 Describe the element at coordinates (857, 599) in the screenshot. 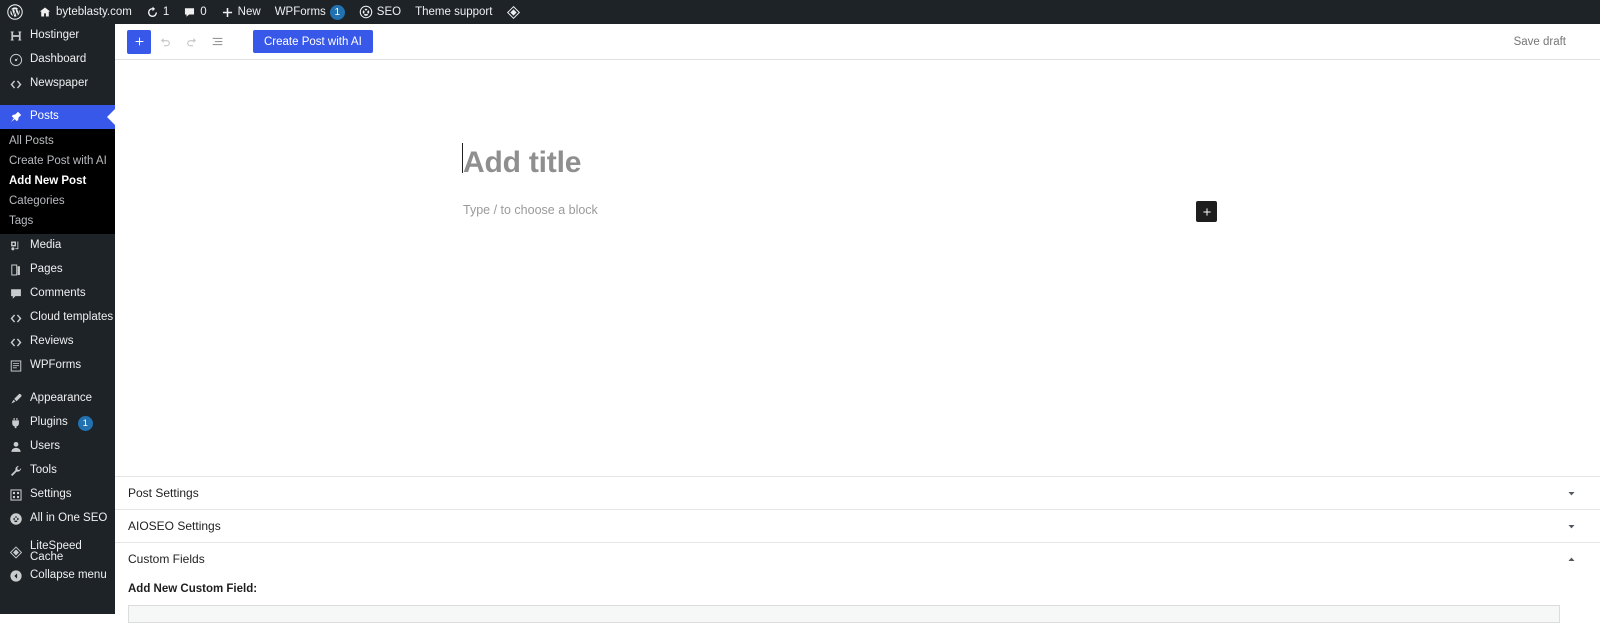

I see `metabox-custom-fields-body: Add New Custom Field:` at that location.